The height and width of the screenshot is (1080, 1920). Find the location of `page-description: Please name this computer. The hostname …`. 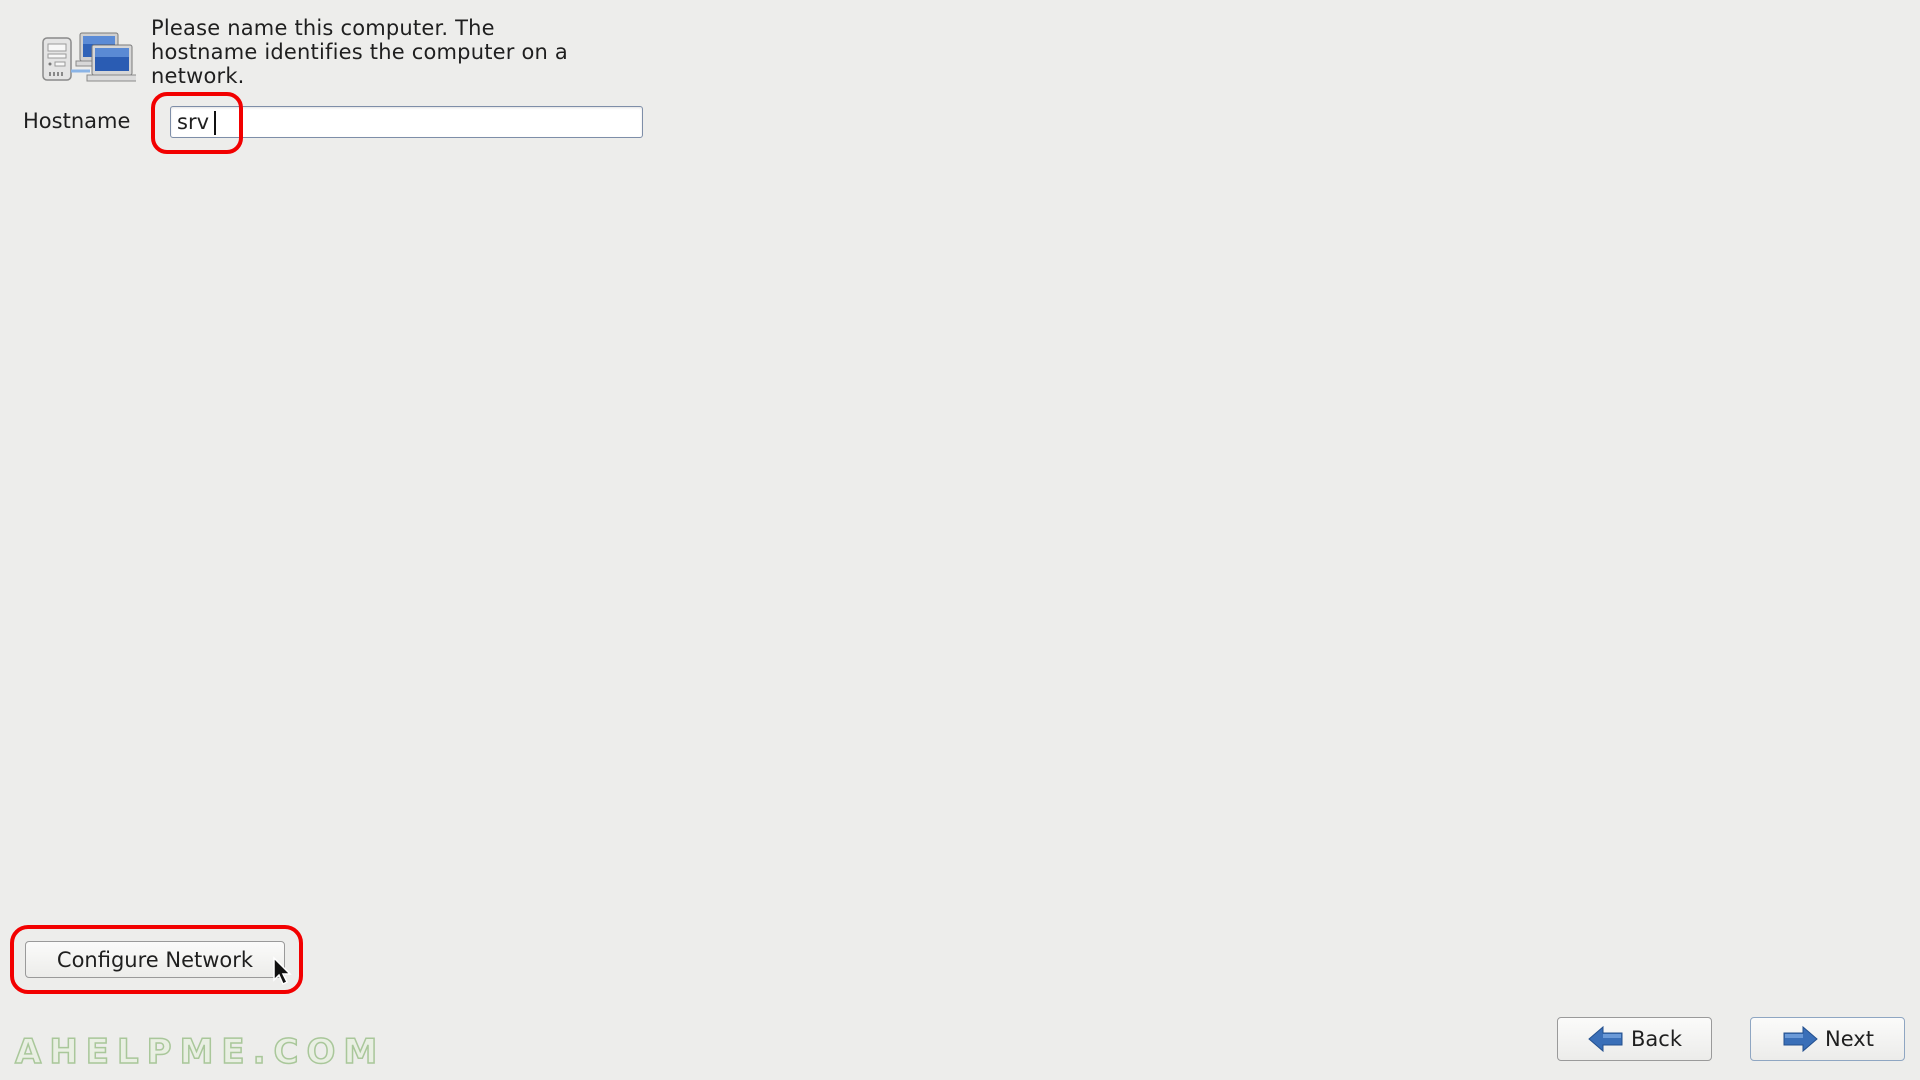

page-description: Please name this computer. The hostname … is located at coordinates (411, 52).